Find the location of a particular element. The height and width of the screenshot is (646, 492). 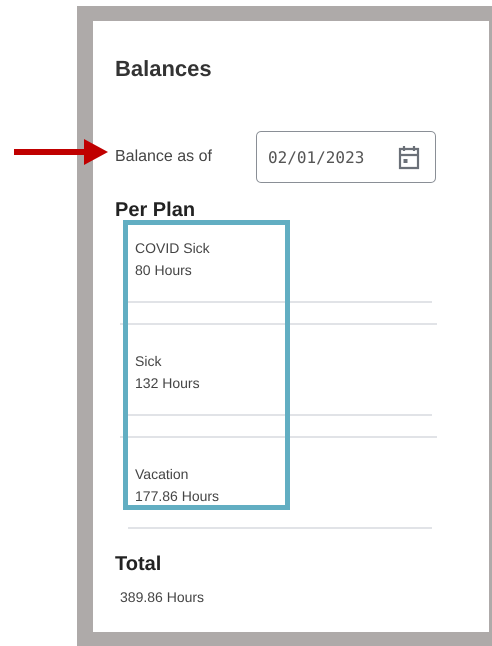

plan-name: Vacation is located at coordinates (162, 474).